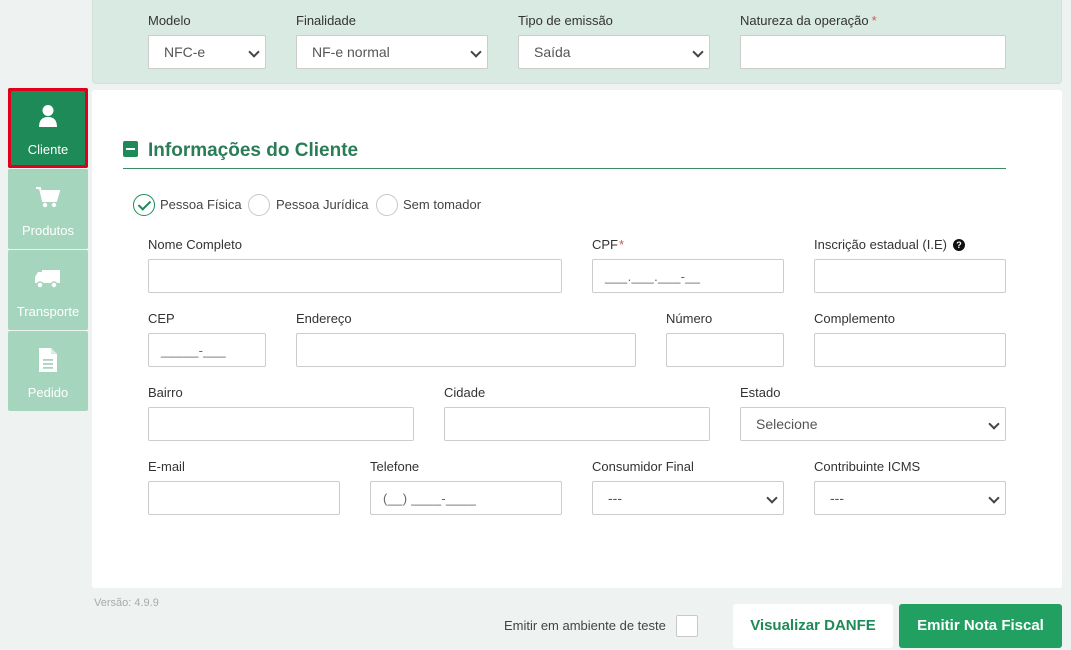  Describe the element at coordinates (889, 244) in the screenshot. I see `ie-label: Inscrição estadual (I.E)?` at that location.